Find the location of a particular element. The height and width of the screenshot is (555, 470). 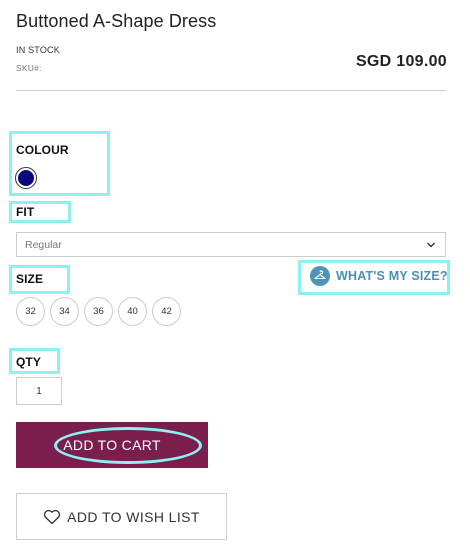

size-options: 32 34 36 40 42 is located at coordinates (98, 311).